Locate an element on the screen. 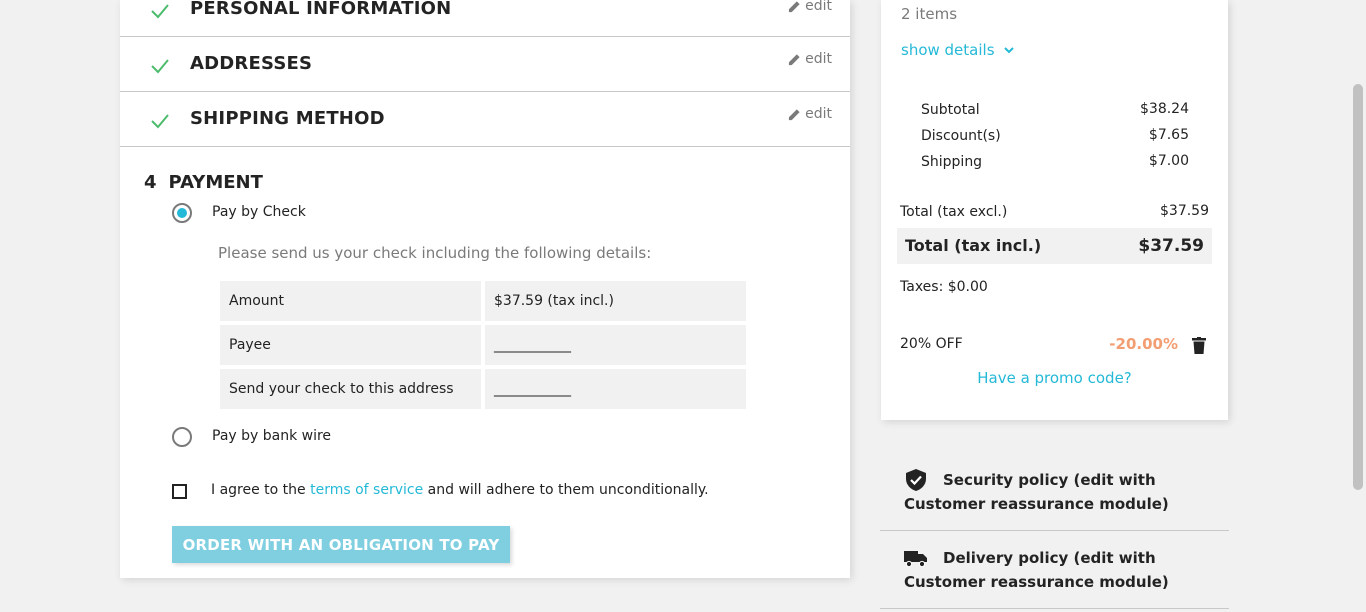 This screenshot has height=612, width=1366. table-row: Payee ___________ is located at coordinates (483, 345).